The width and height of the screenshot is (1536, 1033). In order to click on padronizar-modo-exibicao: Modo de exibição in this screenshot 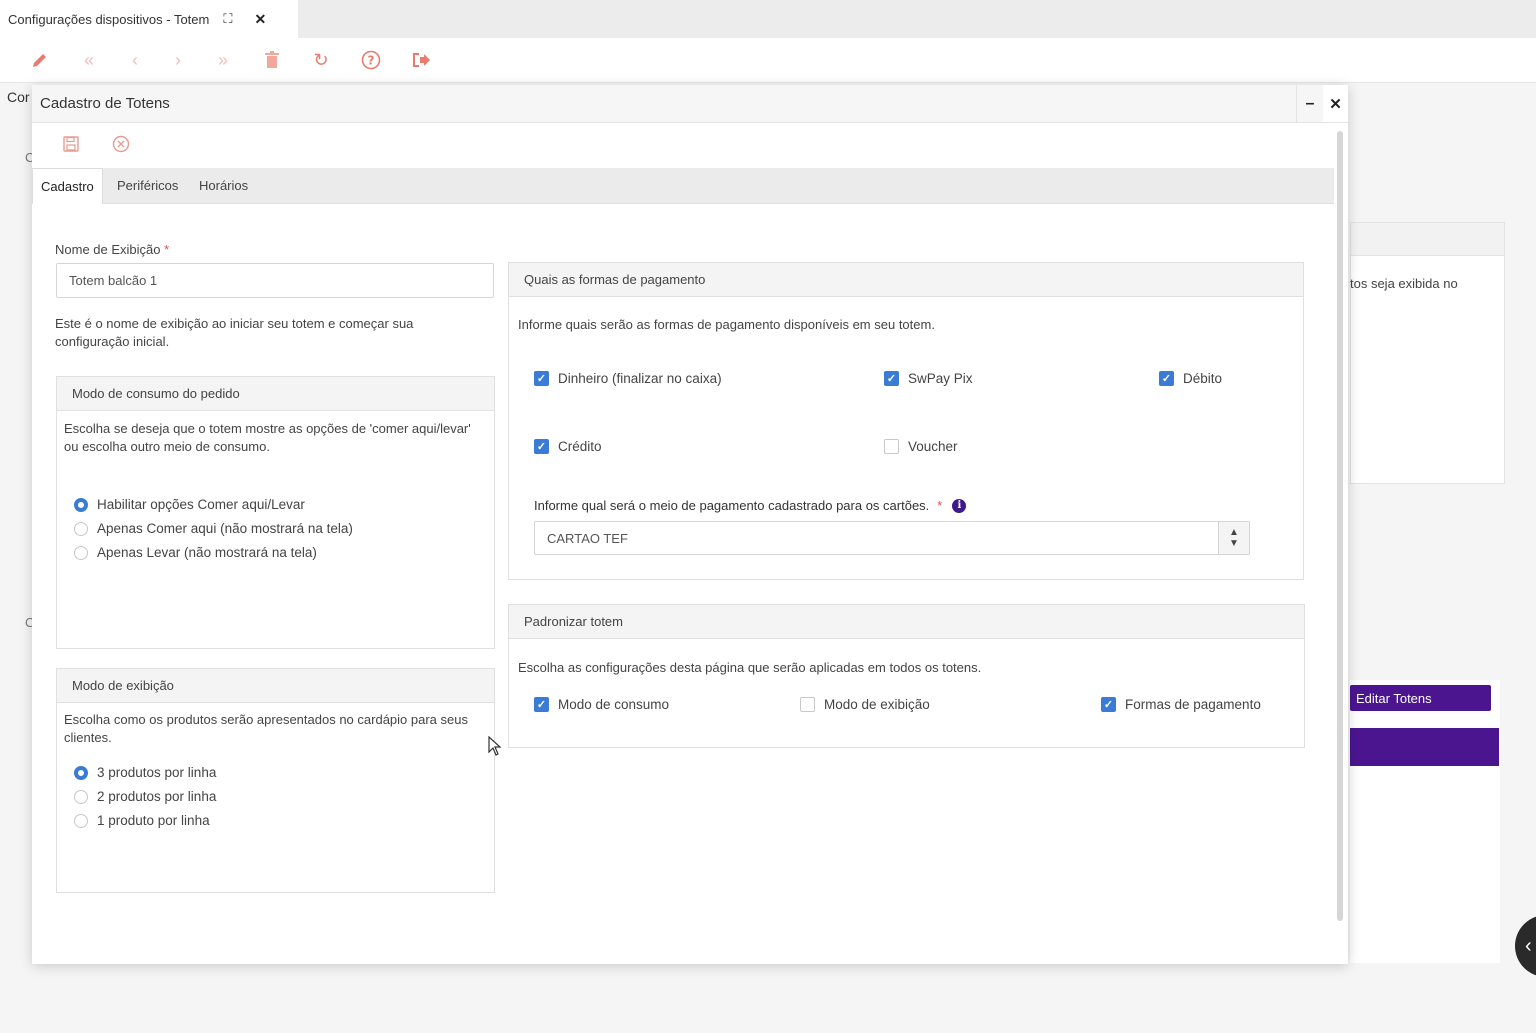, I will do `click(865, 704)`.